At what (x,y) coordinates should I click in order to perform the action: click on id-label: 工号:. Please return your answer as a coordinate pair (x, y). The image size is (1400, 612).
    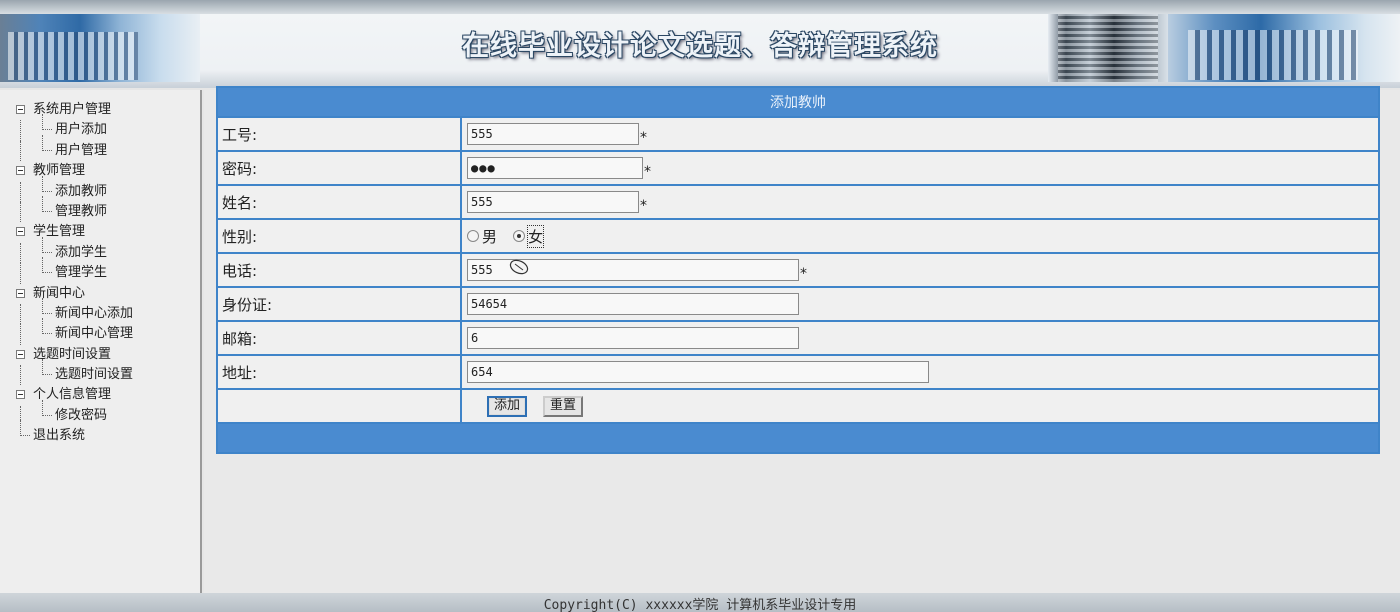
    Looking at the image, I should click on (339, 134).